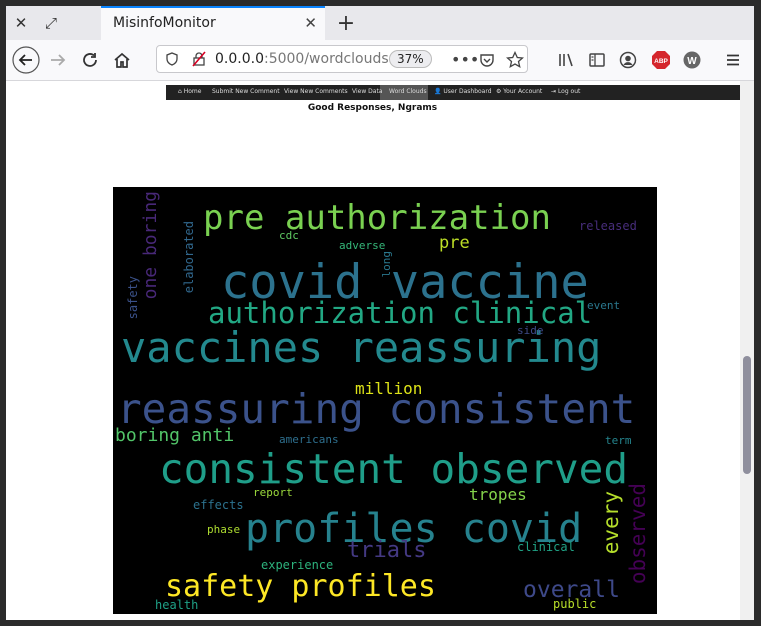 Image resolution: width=761 pixels, height=626 pixels. Describe the element at coordinates (454, 243) in the screenshot. I see `word-cloud-word: pre` at that location.